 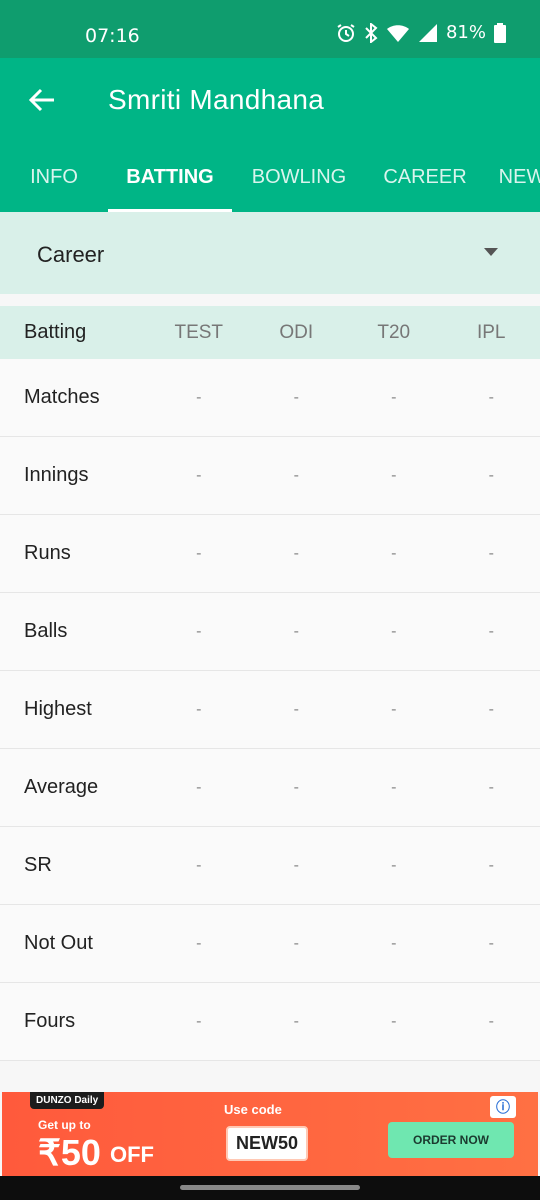 I want to click on ad-use-code: Use code, so click(x=253, y=1109).